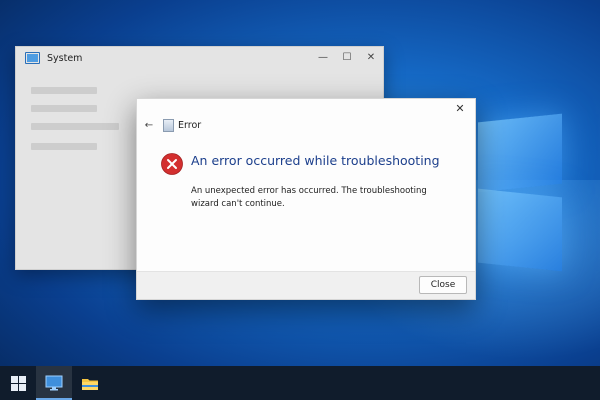 The image size is (600, 400). What do you see at coordinates (168, 125) in the screenshot?
I see `troubleshooter-icon` at bounding box center [168, 125].